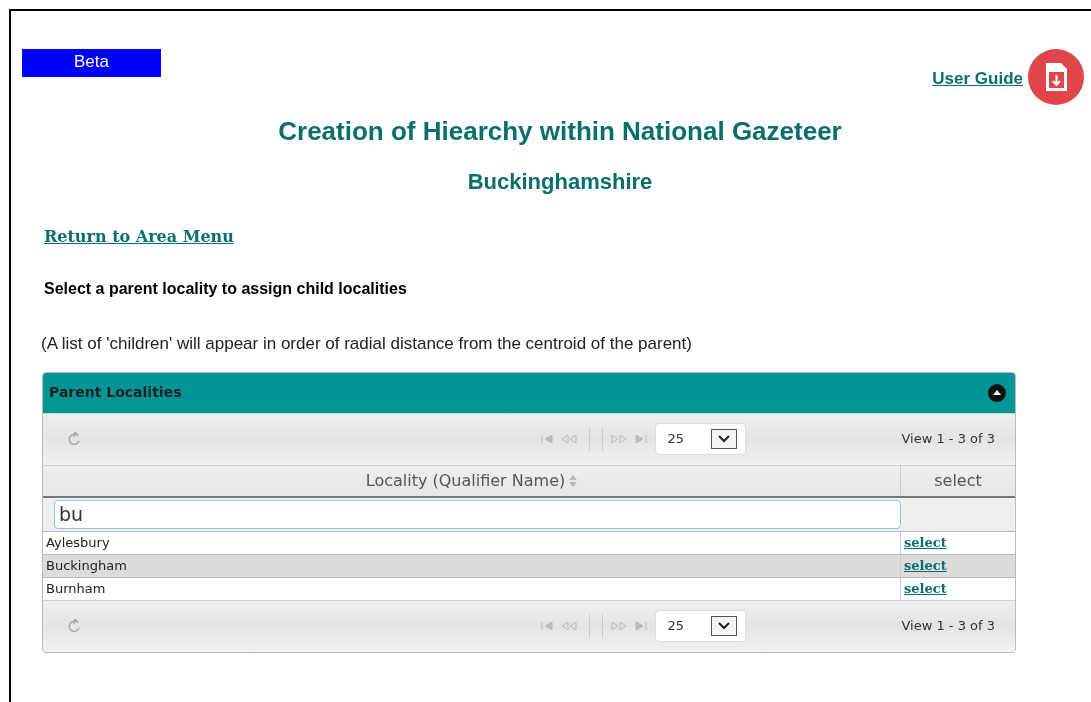 The image size is (1091, 702). What do you see at coordinates (560, 182) in the screenshot?
I see `page-subtitle: Buckinghamshire` at bounding box center [560, 182].